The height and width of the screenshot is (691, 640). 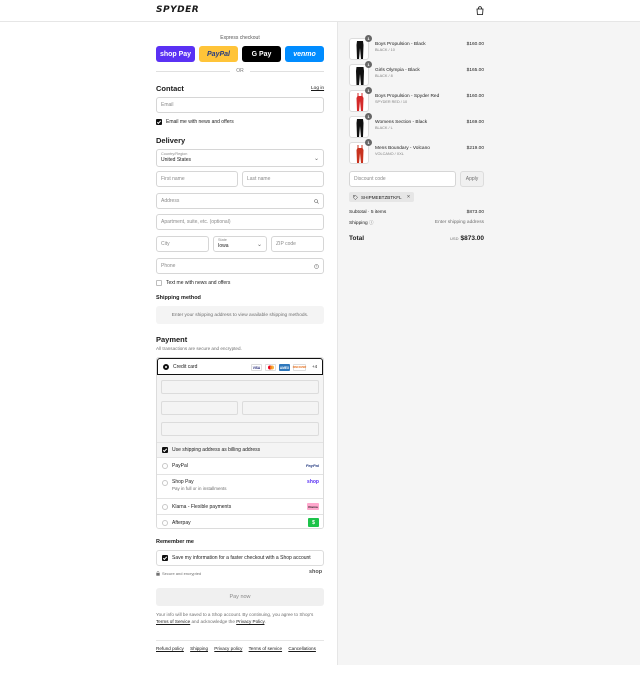 What do you see at coordinates (182, 573) in the screenshot?
I see `secure-text: Secure and encrypted` at bounding box center [182, 573].